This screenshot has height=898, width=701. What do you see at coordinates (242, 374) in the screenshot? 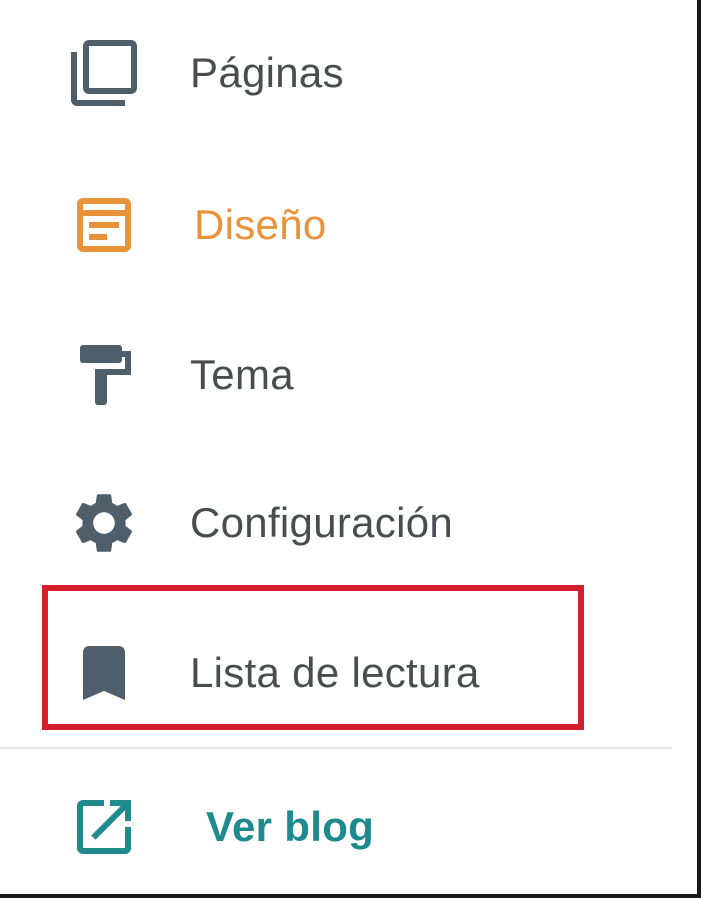
I see `sidebar-item-label: Tema` at bounding box center [242, 374].